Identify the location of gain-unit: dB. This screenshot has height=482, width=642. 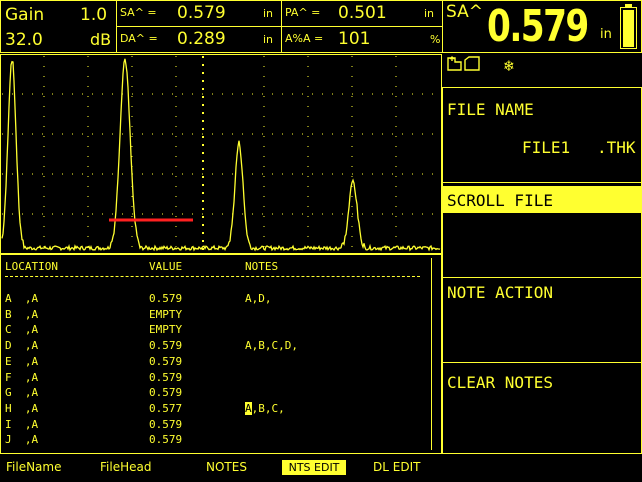
(101, 39).